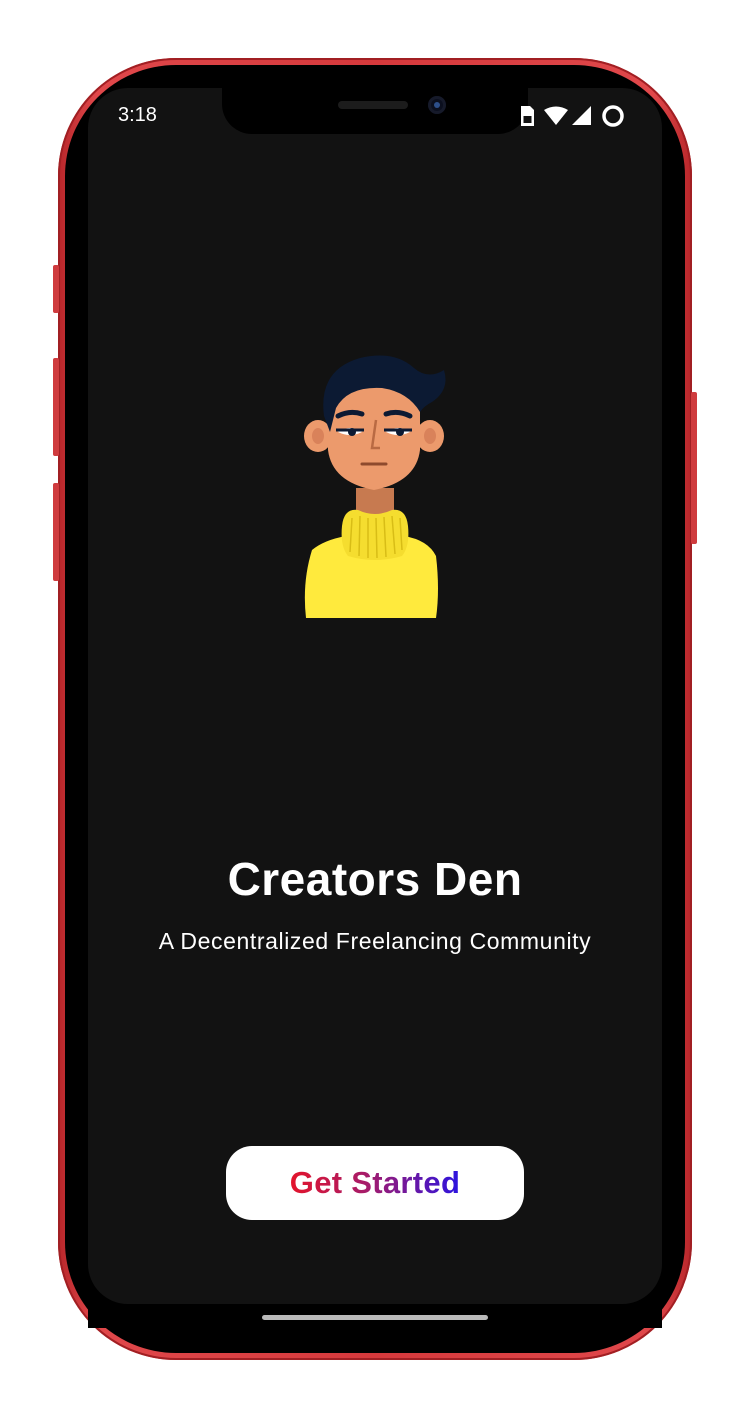  Describe the element at coordinates (581, 115) in the screenshot. I see `cellular-signal-icon` at that location.